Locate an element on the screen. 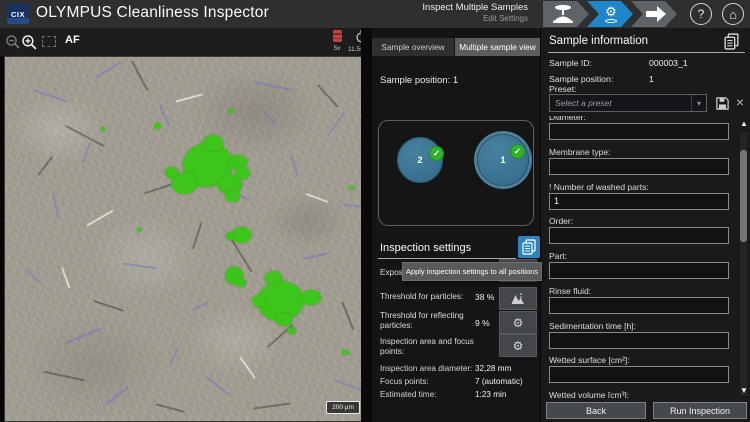  estimated-time-value: 1:23 min is located at coordinates (491, 394).